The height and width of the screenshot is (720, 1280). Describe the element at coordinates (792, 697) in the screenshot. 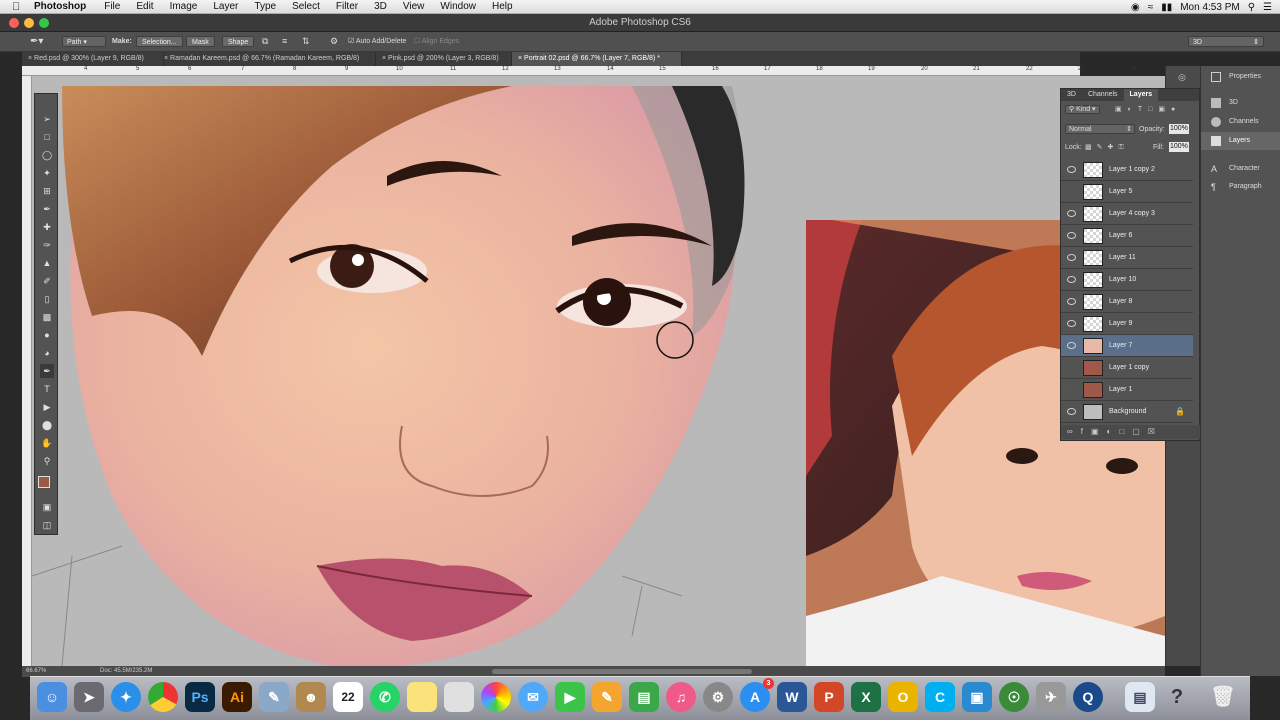

I see `word-icon: W` at that location.